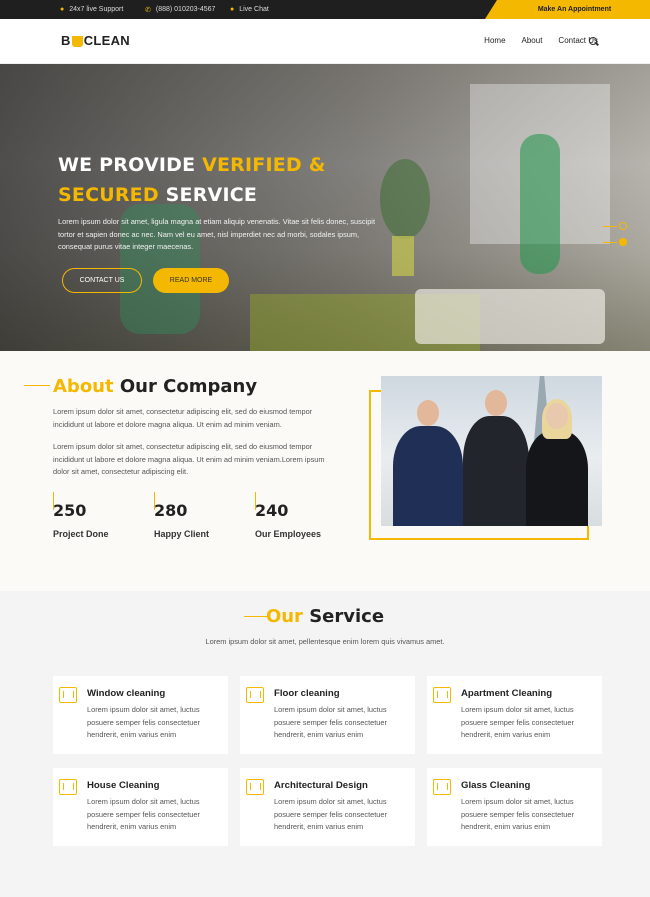 Image resolution: width=650 pixels, height=897 pixels. I want to click on house-icon, so click(68, 787).